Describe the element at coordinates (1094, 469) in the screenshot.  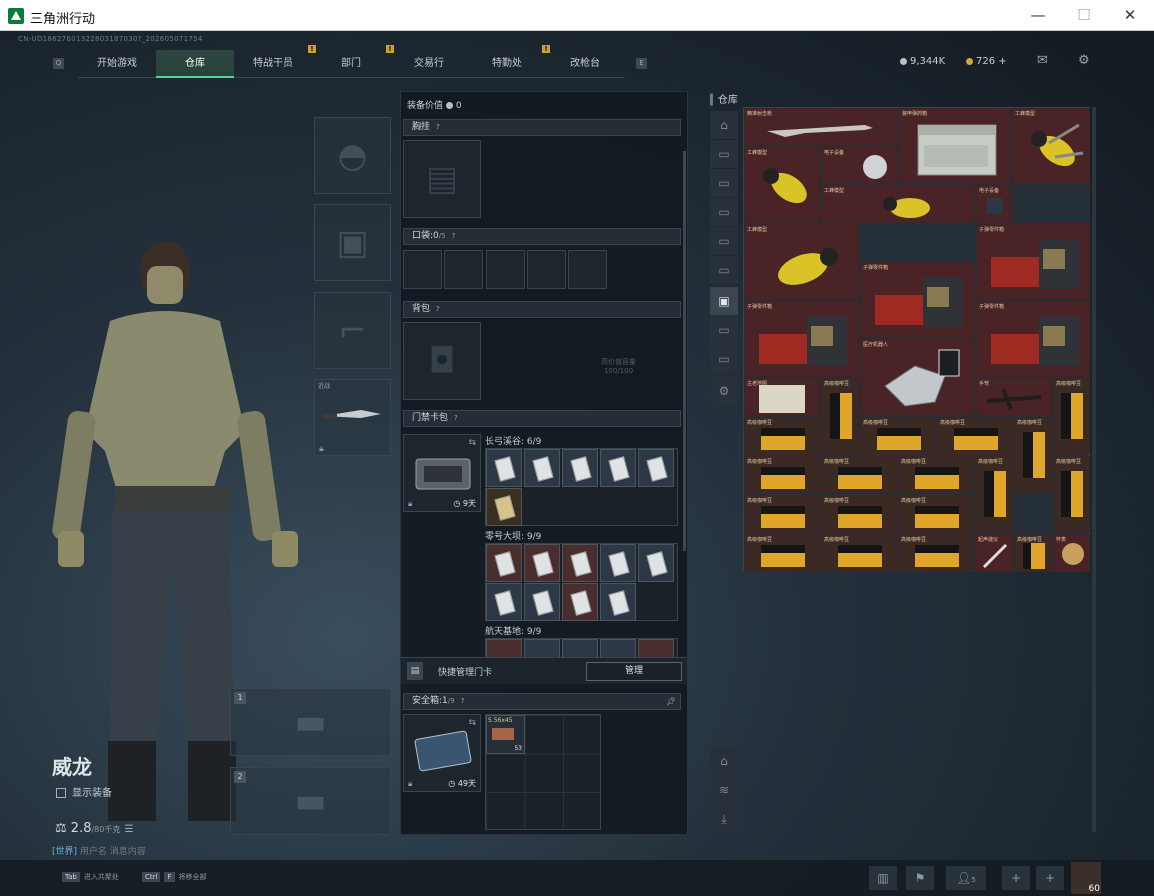
I see `warehouse-scrollbar` at that location.